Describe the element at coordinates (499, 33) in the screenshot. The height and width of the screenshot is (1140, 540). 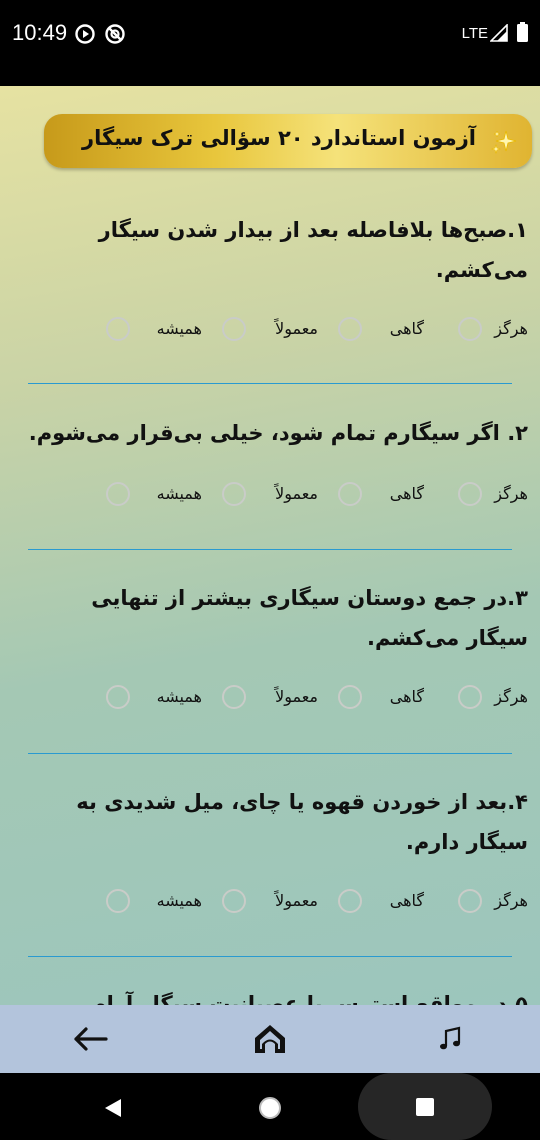
I see `signal-icon` at that location.